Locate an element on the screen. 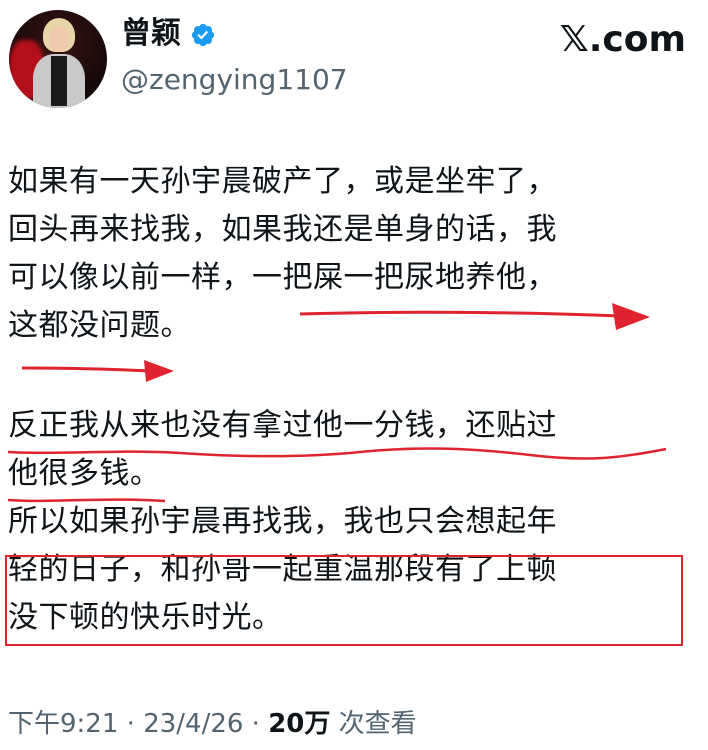  display-name: 曾颖 is located at coordinates (151, 34).